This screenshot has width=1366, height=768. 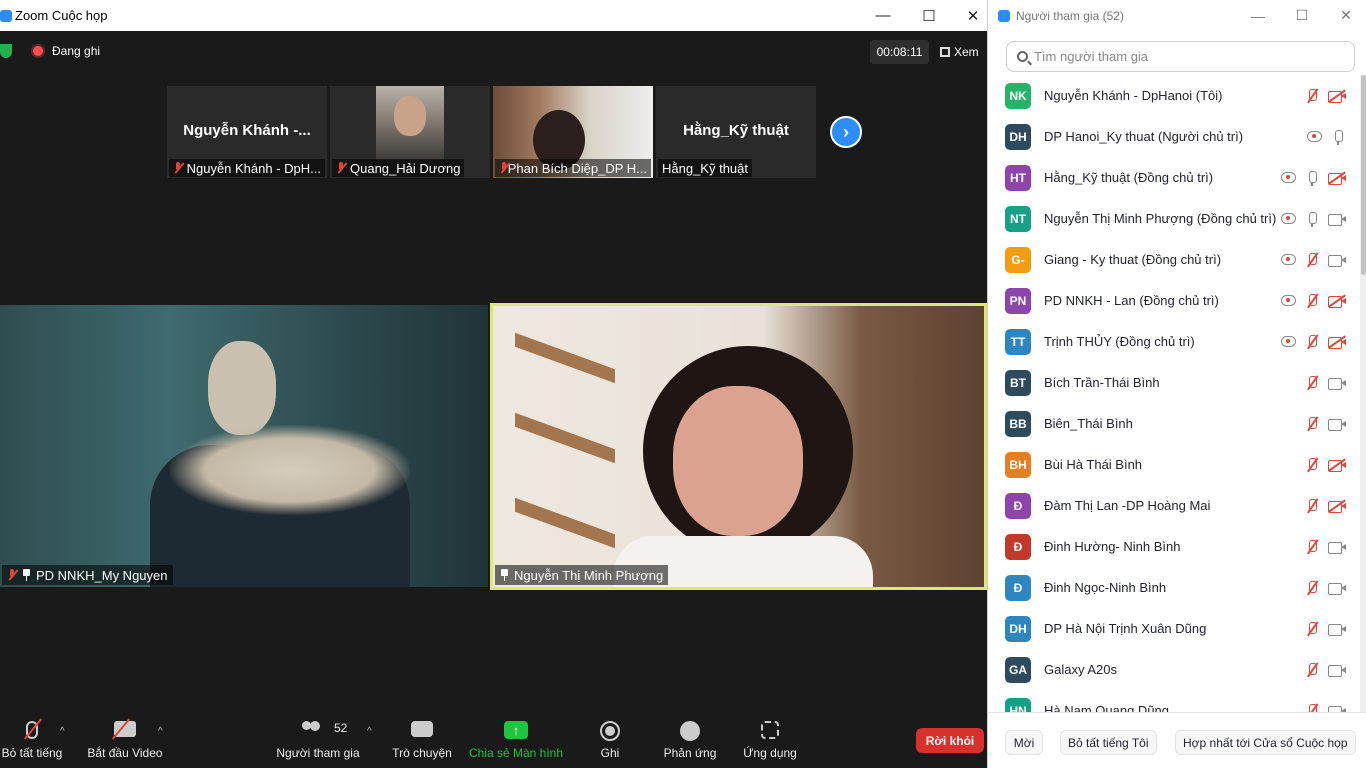 I want to click on participant-row: Đ Đàm Thị Lan -DP Hoàng Mai, so click(x=1174, y=505).